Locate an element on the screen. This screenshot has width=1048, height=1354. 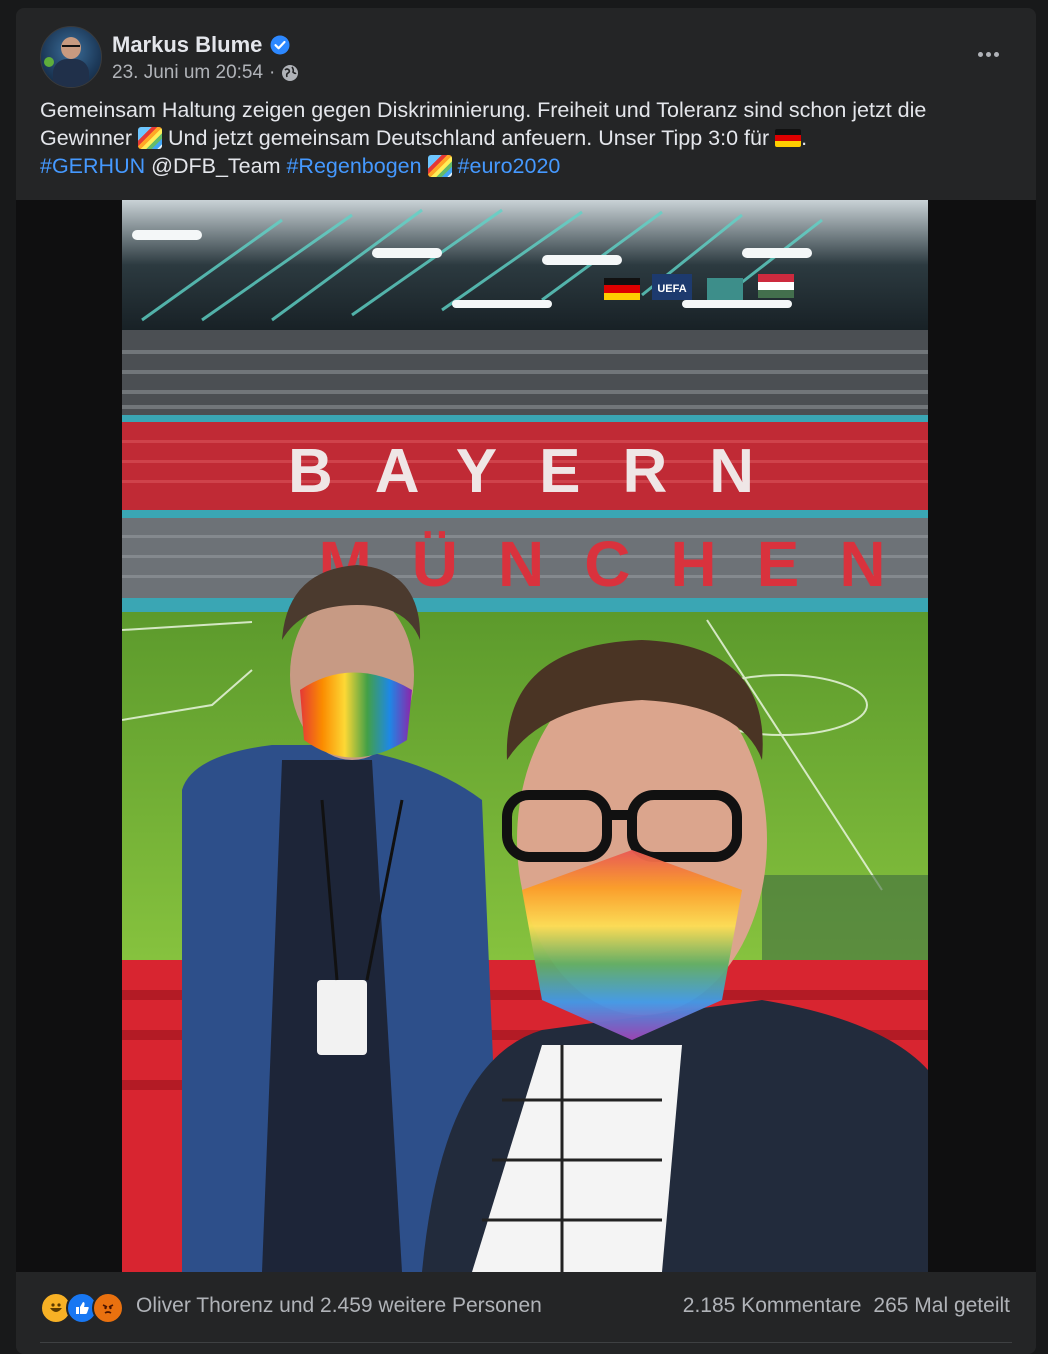
author-avatar is located at coordinates (71, 57).